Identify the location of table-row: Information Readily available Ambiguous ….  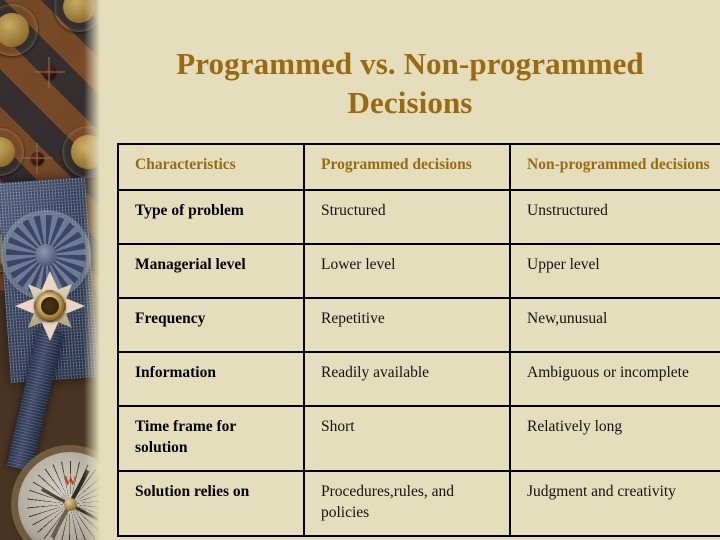
(418, 379).